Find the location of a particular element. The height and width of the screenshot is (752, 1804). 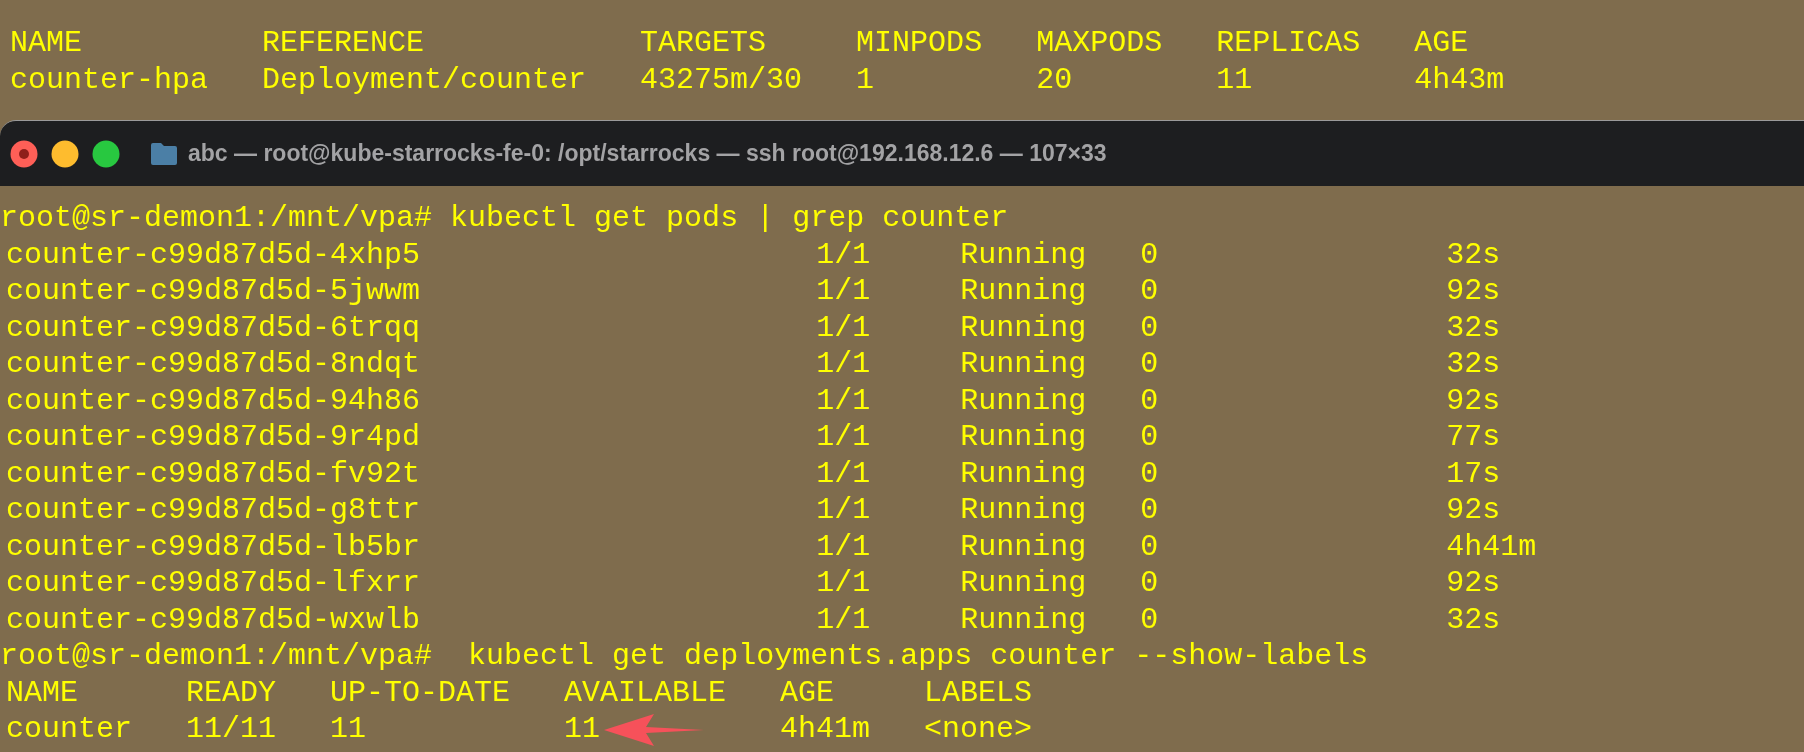

minimize-icon is located at coordinates (65, 153).